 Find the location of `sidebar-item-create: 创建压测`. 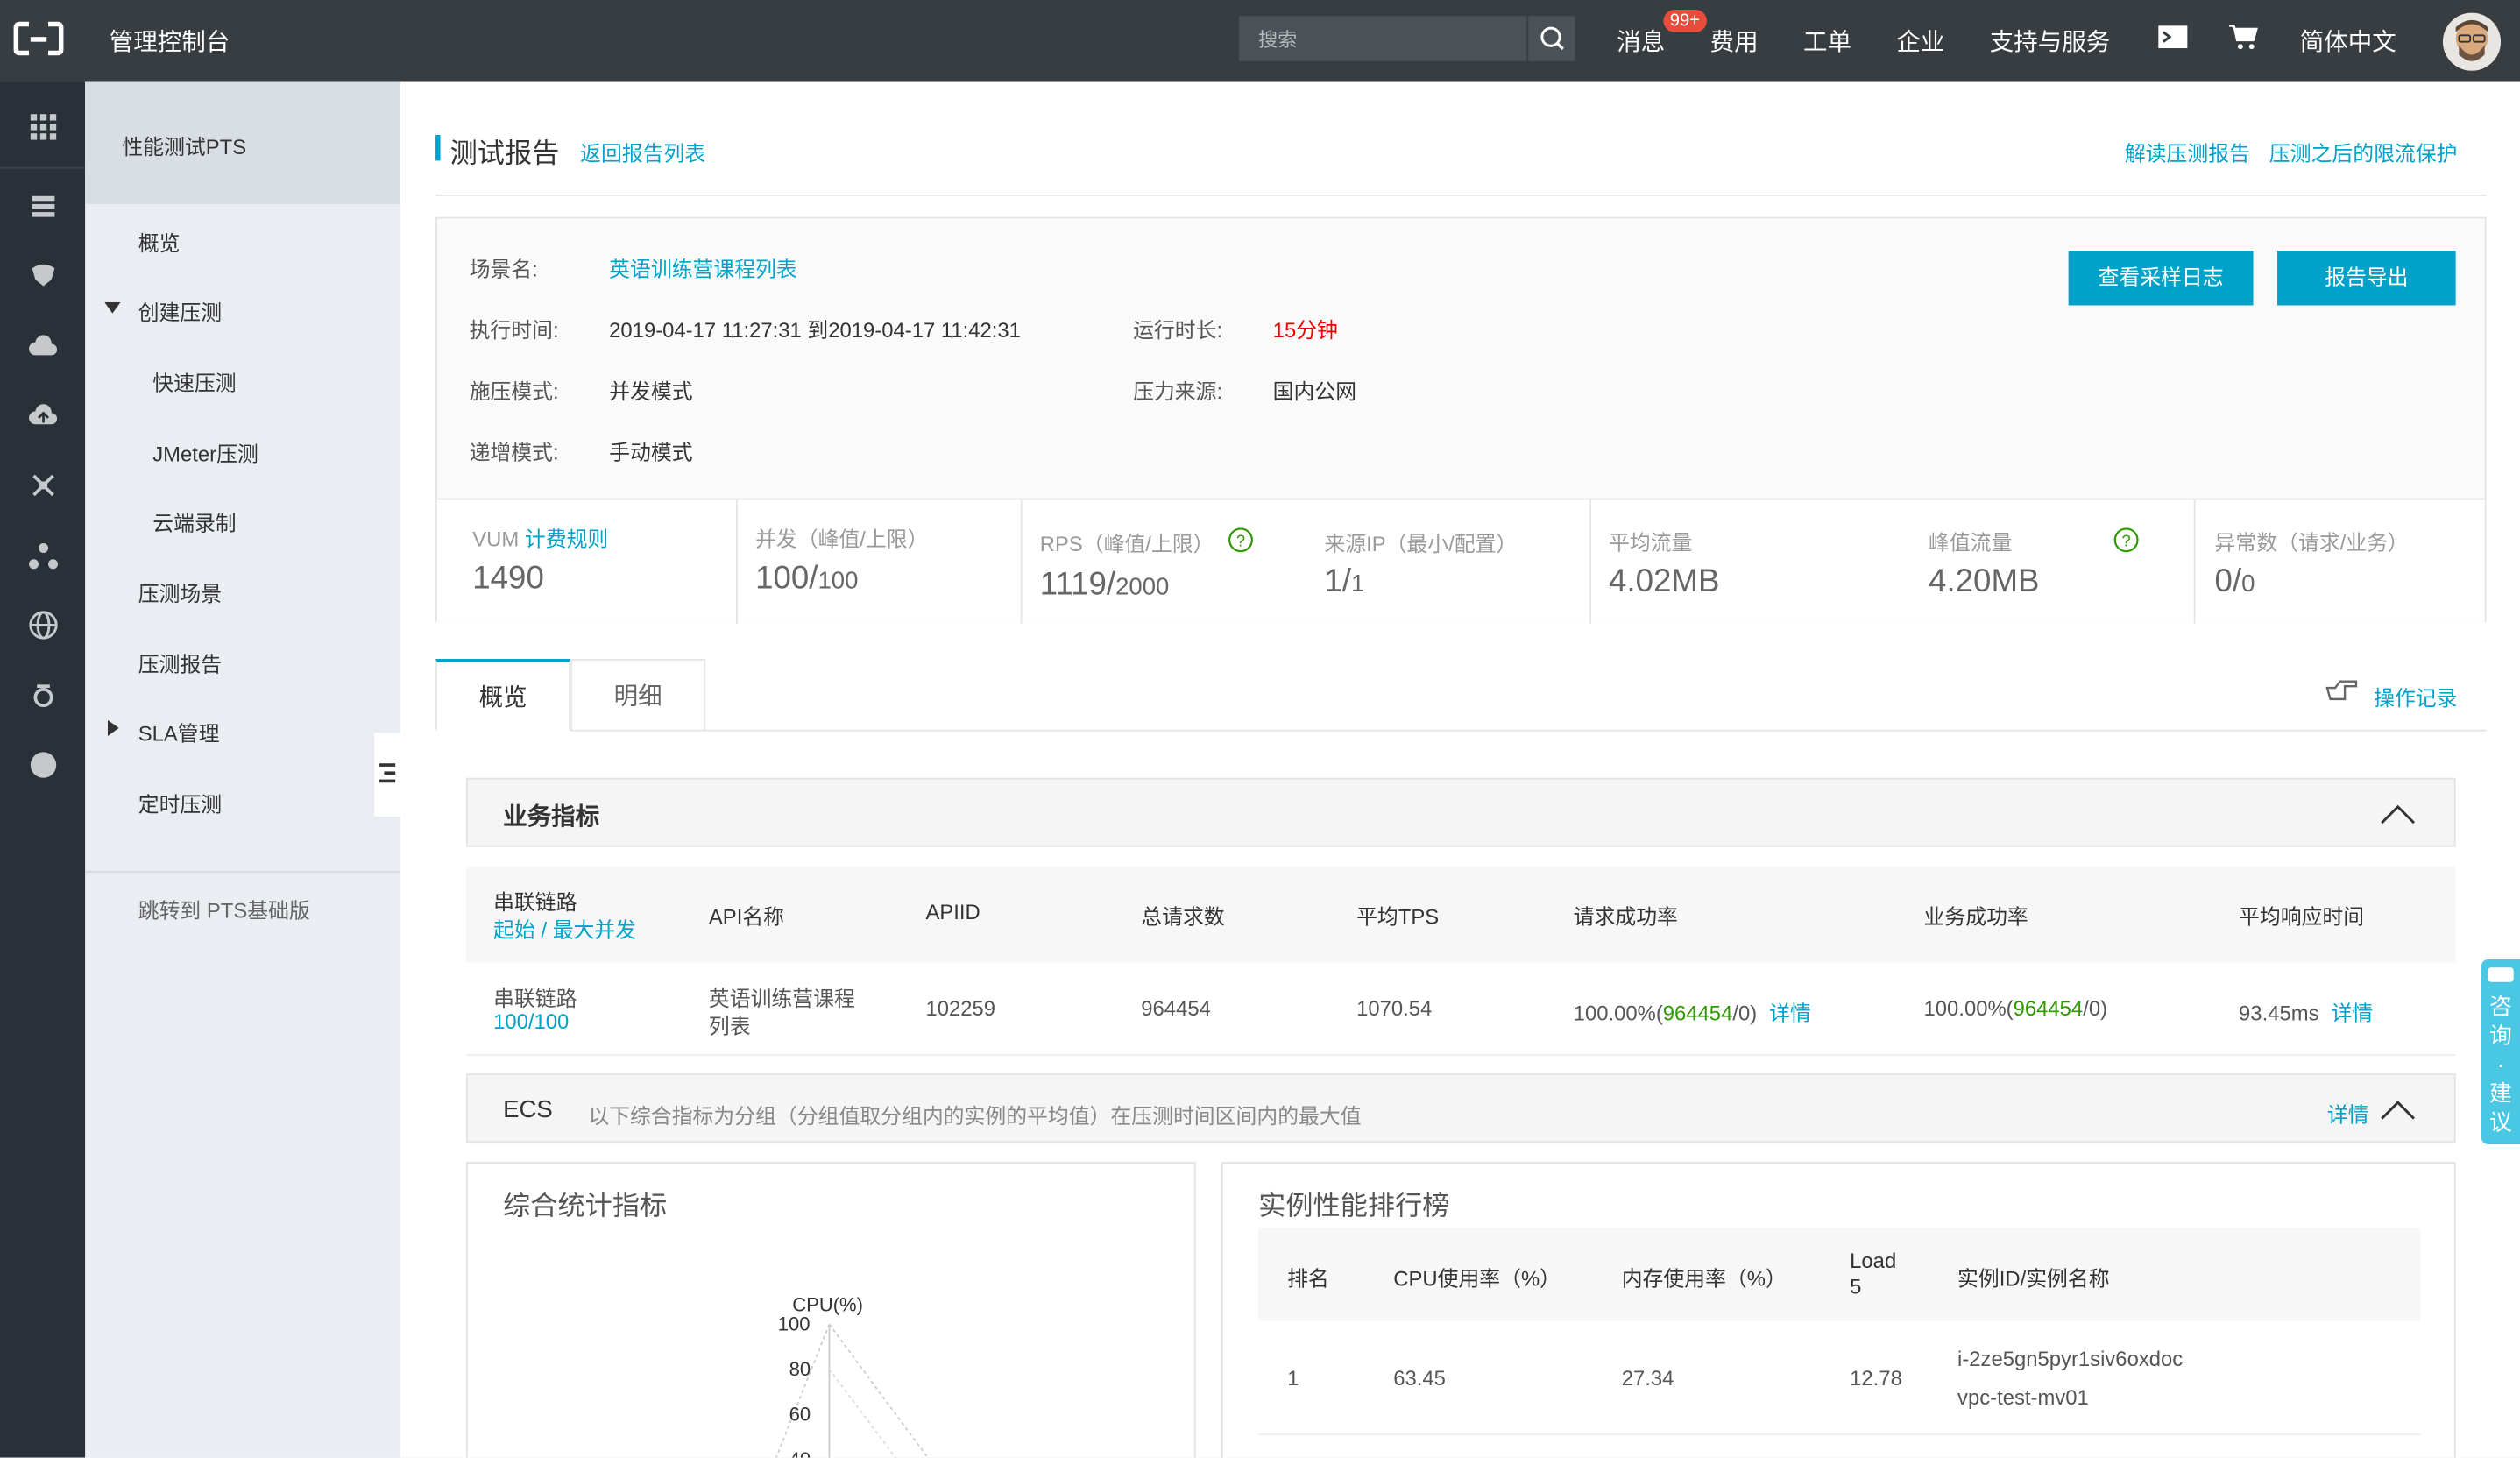

sidebar-item-create: 创建压测 is located at coordinates (180, 310).